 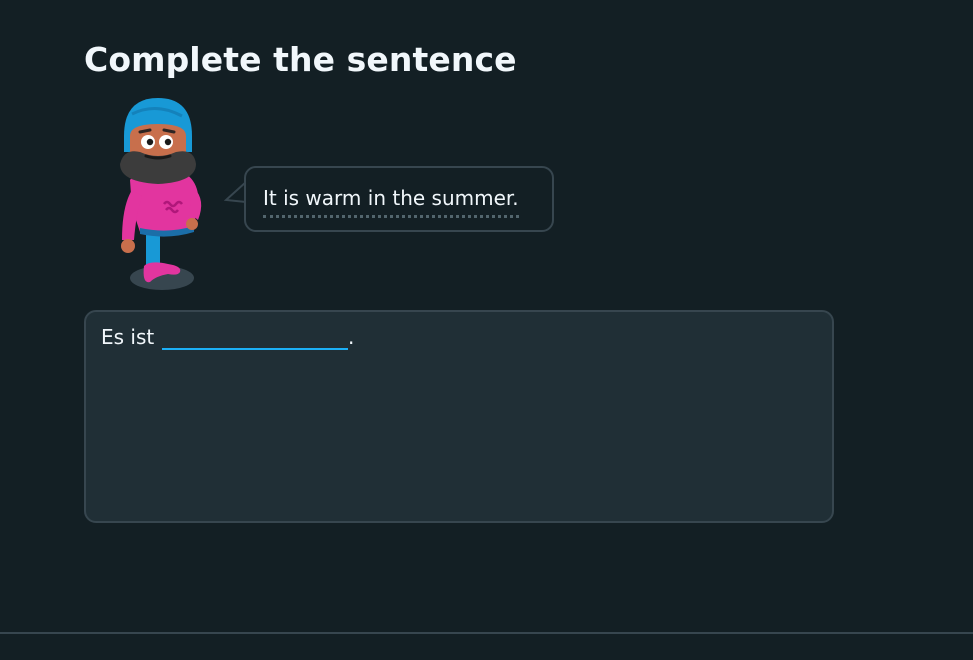 I want to click on prompt-sentence: It is warm in the summer., so click(x=391, y=202).